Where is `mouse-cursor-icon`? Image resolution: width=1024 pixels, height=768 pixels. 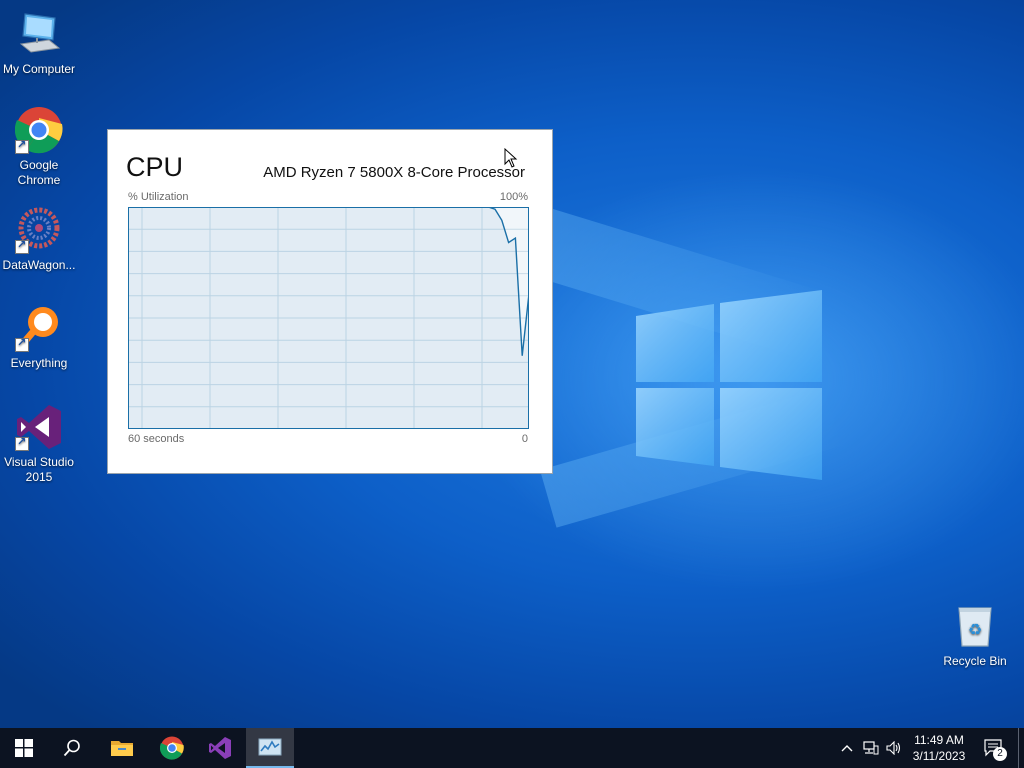 mouse-cursor-icon is located at coordinates (511, 158).